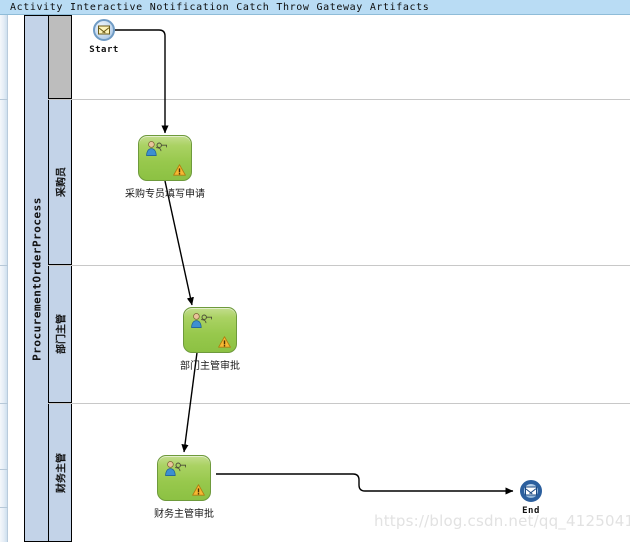 This screenshot has height=542, width=630. Describe the element at coordinates (4, 278) in the screenshot. I see `vertical-ruler` at that location.